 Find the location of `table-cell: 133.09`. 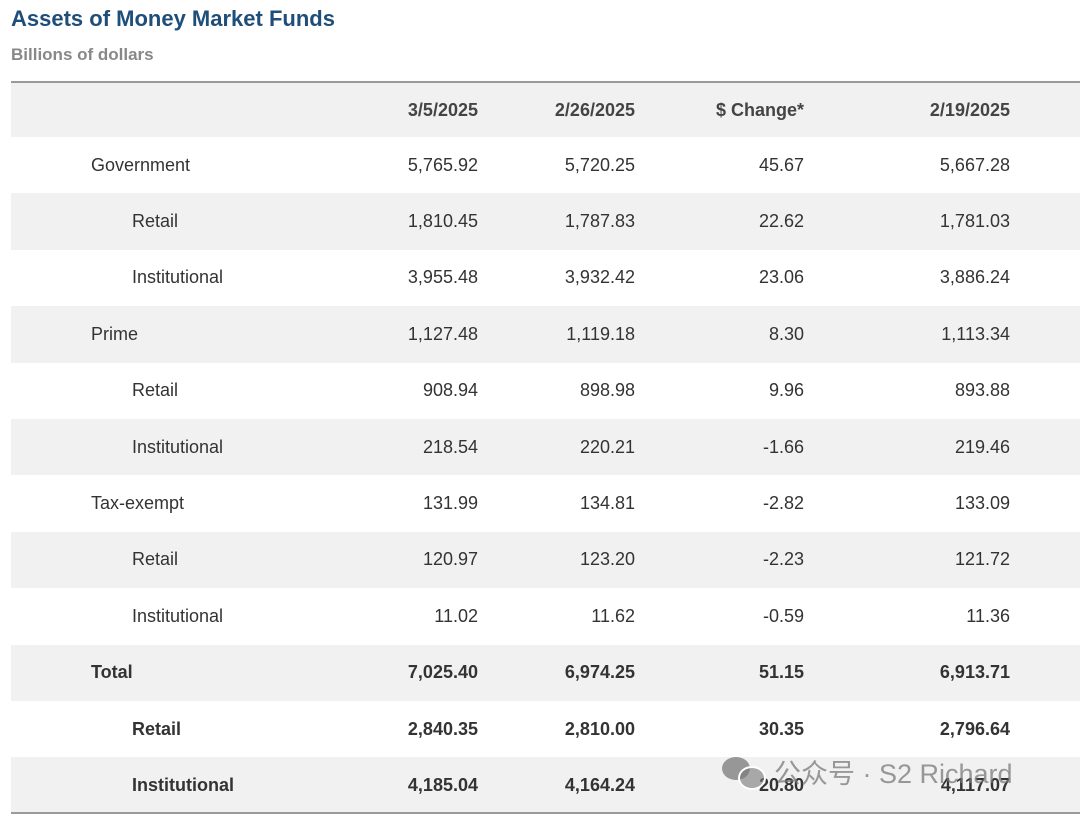

table-cell: 133.09 is located at coordinates (982, 503).